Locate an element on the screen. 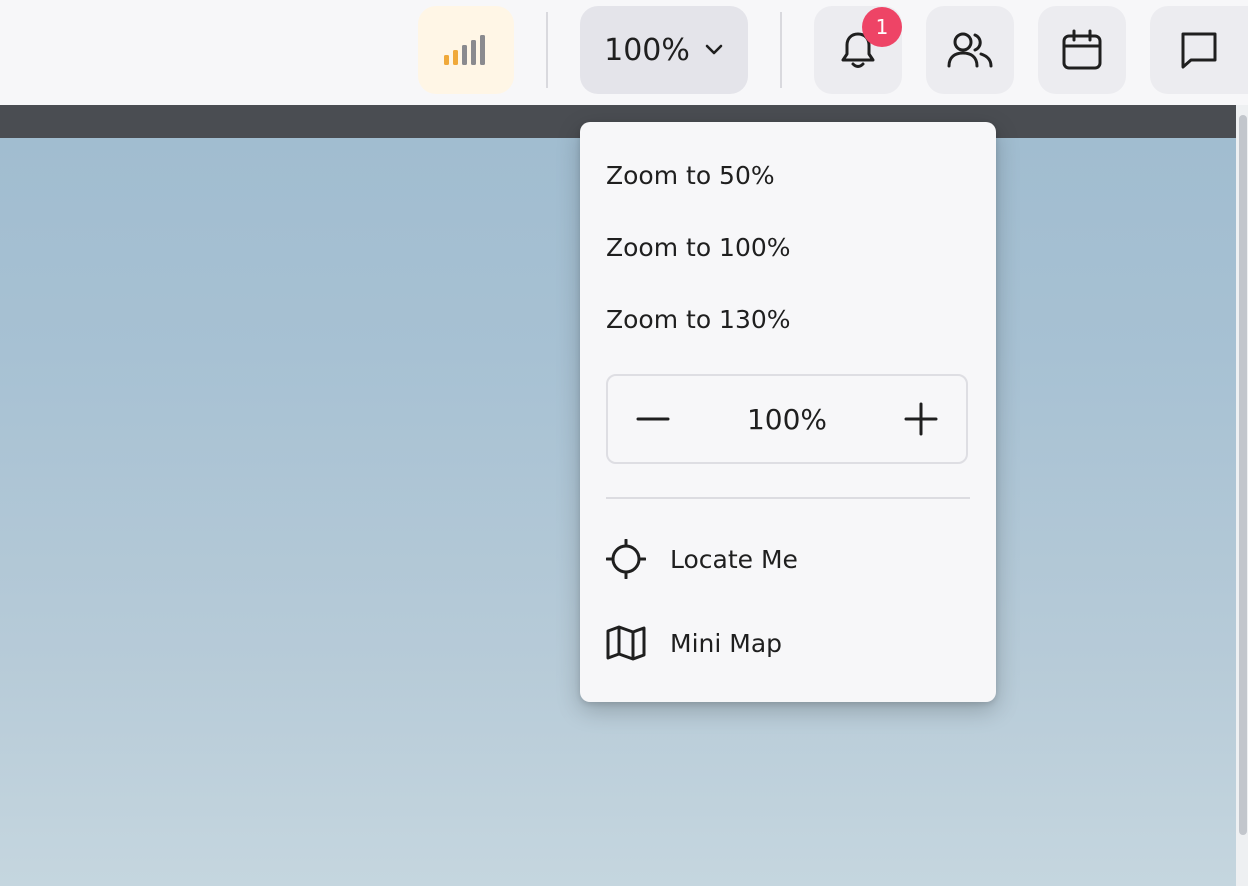  people-button is located at coordinates (970, 50).